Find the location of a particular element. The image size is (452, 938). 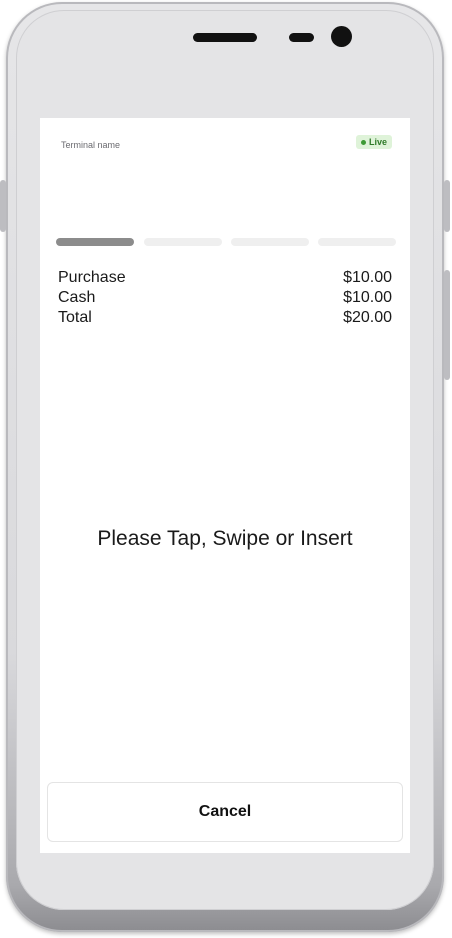

transaction-summary: Purchase $10.00 Cash $10.00 Total $20.00 is located at coordinates (225, 298).